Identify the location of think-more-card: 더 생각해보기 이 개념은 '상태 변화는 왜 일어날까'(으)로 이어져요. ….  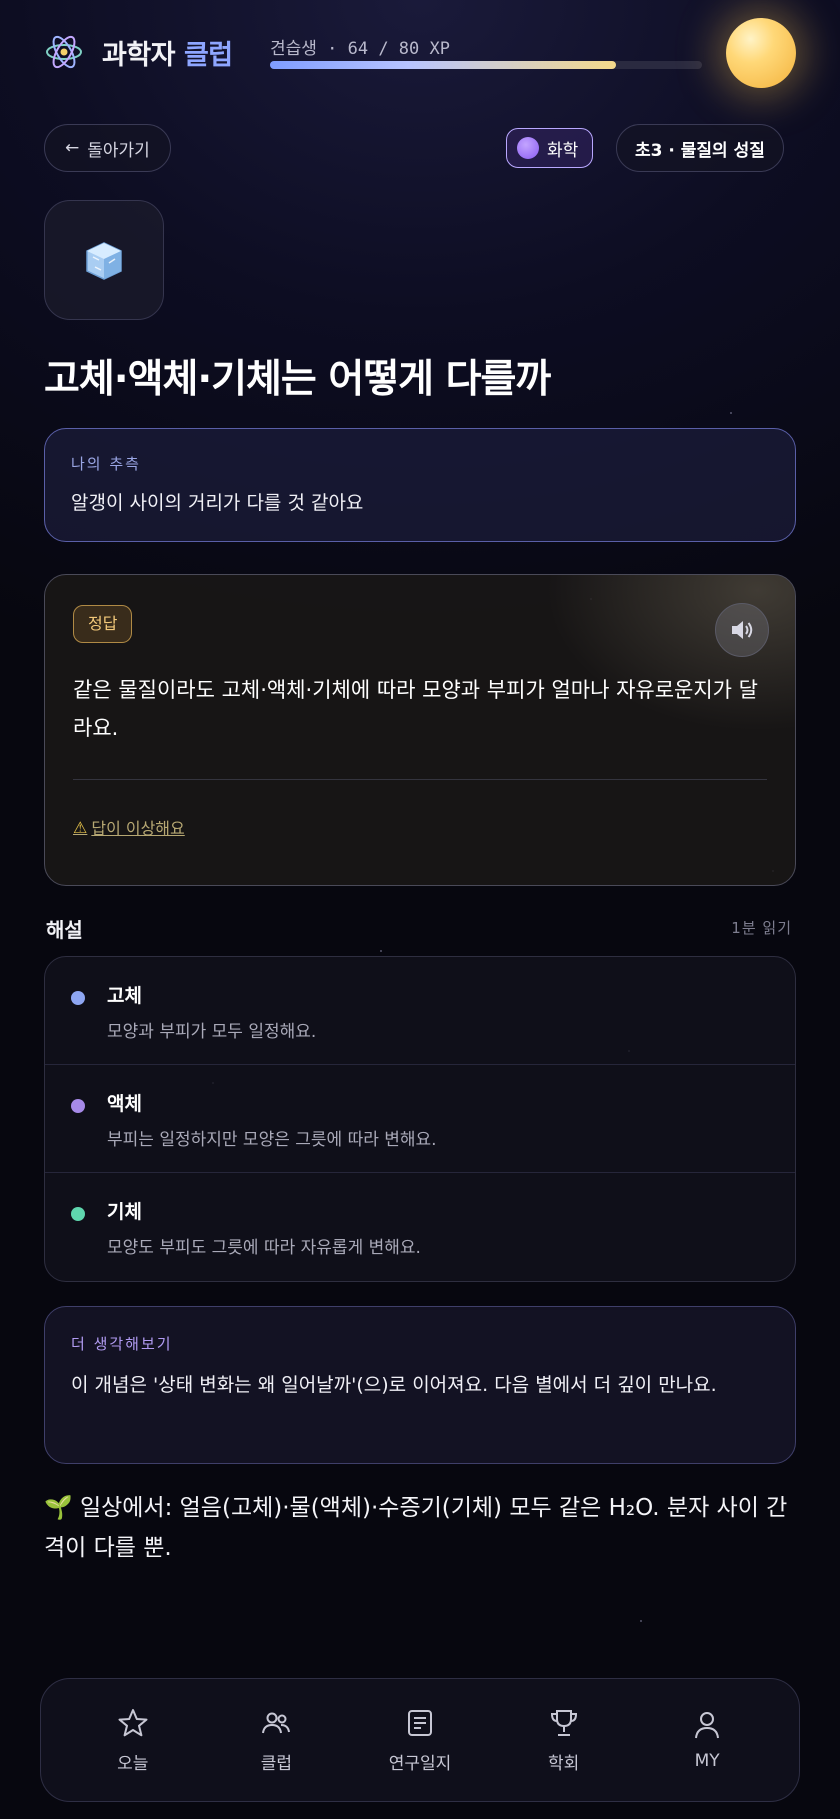
(420, 1385).